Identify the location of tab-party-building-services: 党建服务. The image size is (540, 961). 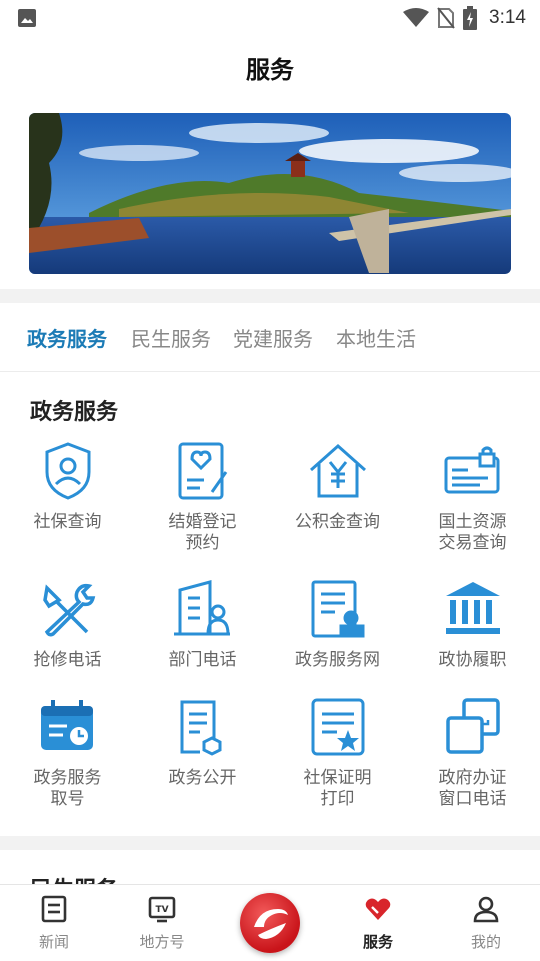
(273, 337).